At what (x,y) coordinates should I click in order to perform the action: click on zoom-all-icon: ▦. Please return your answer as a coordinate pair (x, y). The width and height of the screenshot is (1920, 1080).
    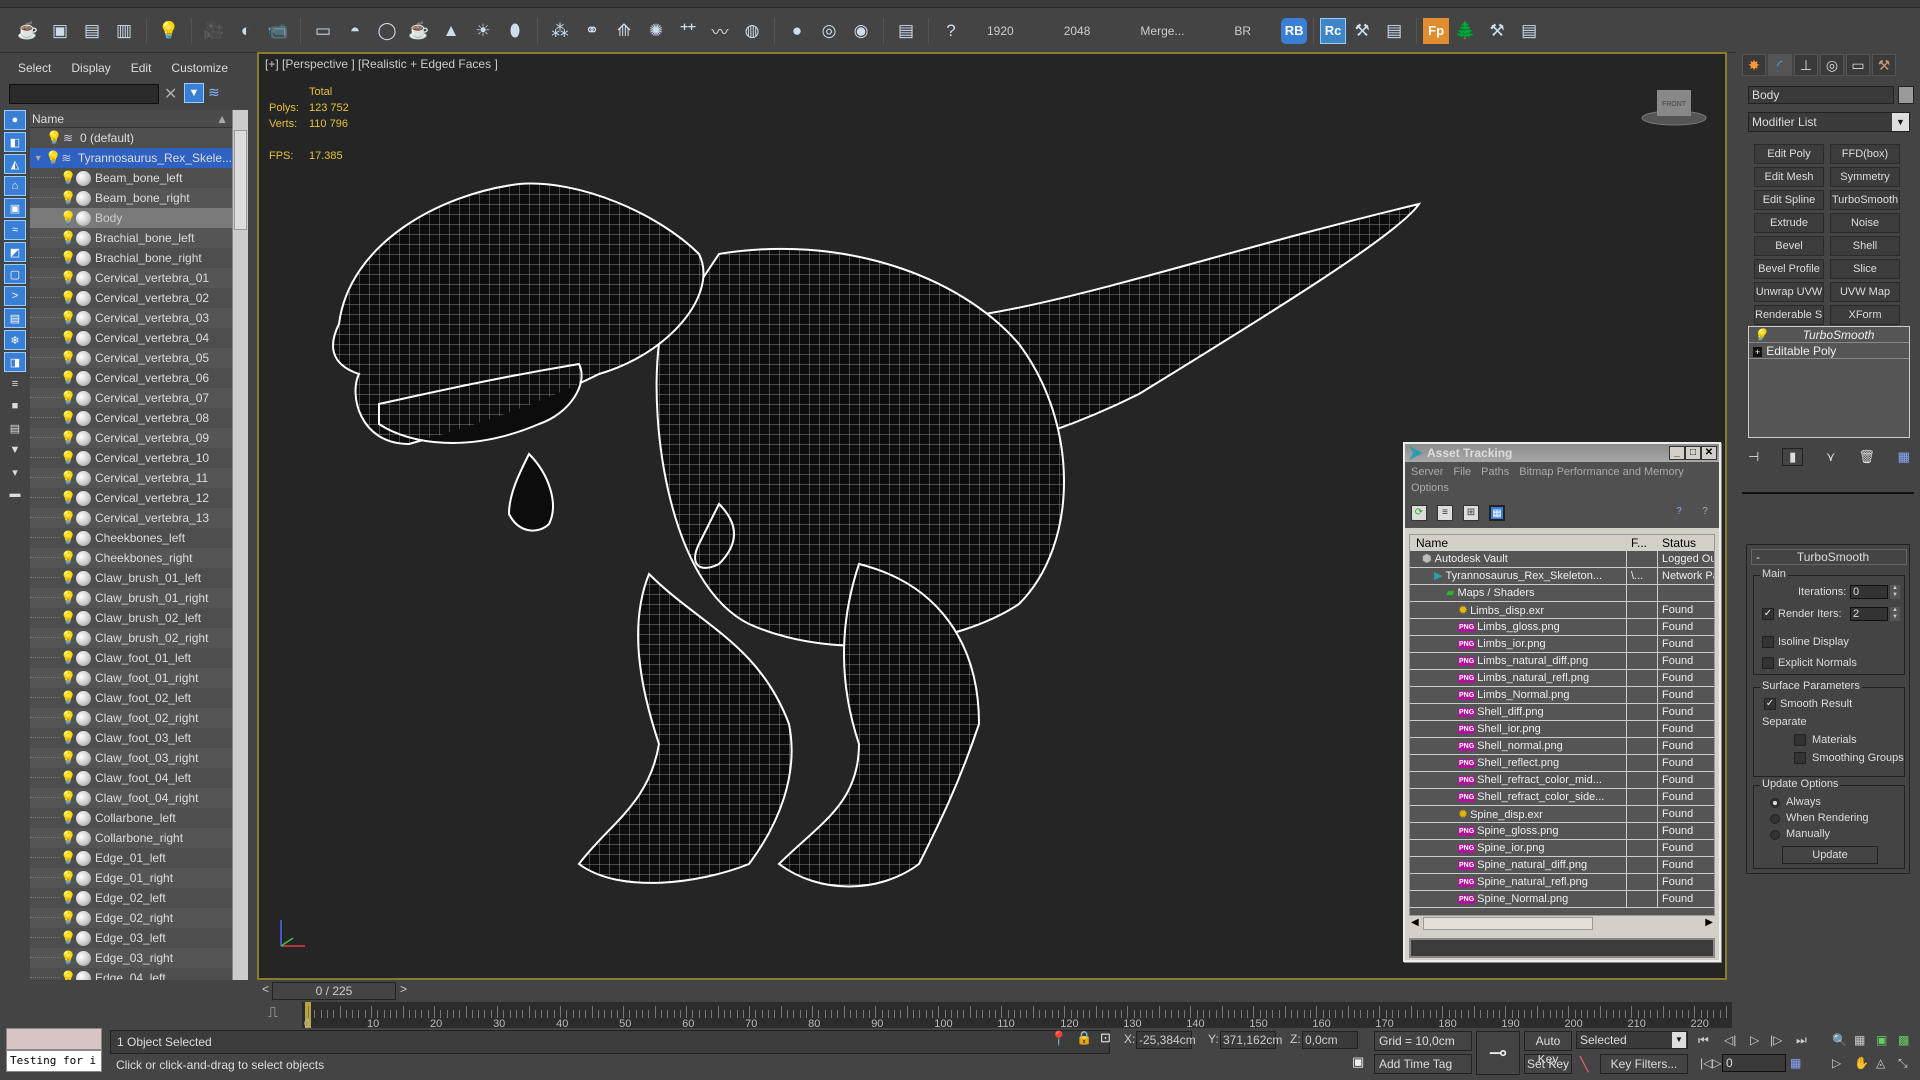
    Looking at the image, I should click on (1859, 1040).